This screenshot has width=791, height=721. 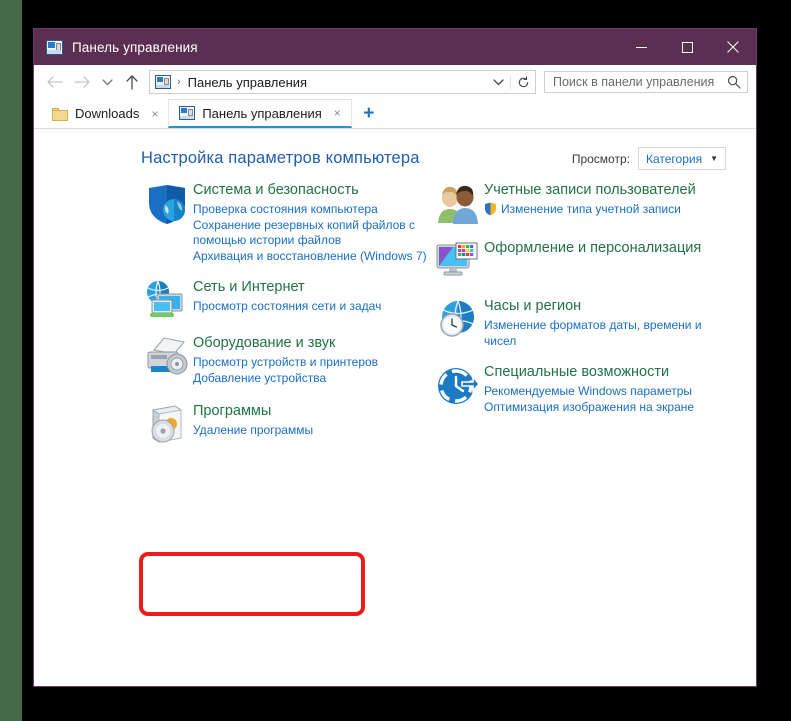 I want to click on back-button, so click(x=54, y=82).